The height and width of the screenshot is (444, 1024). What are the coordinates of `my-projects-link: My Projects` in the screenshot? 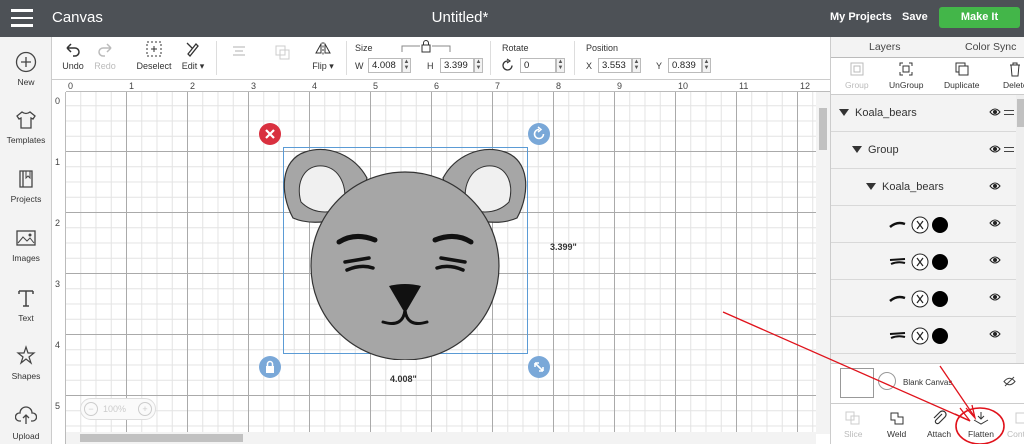 It's located at (861, 17).